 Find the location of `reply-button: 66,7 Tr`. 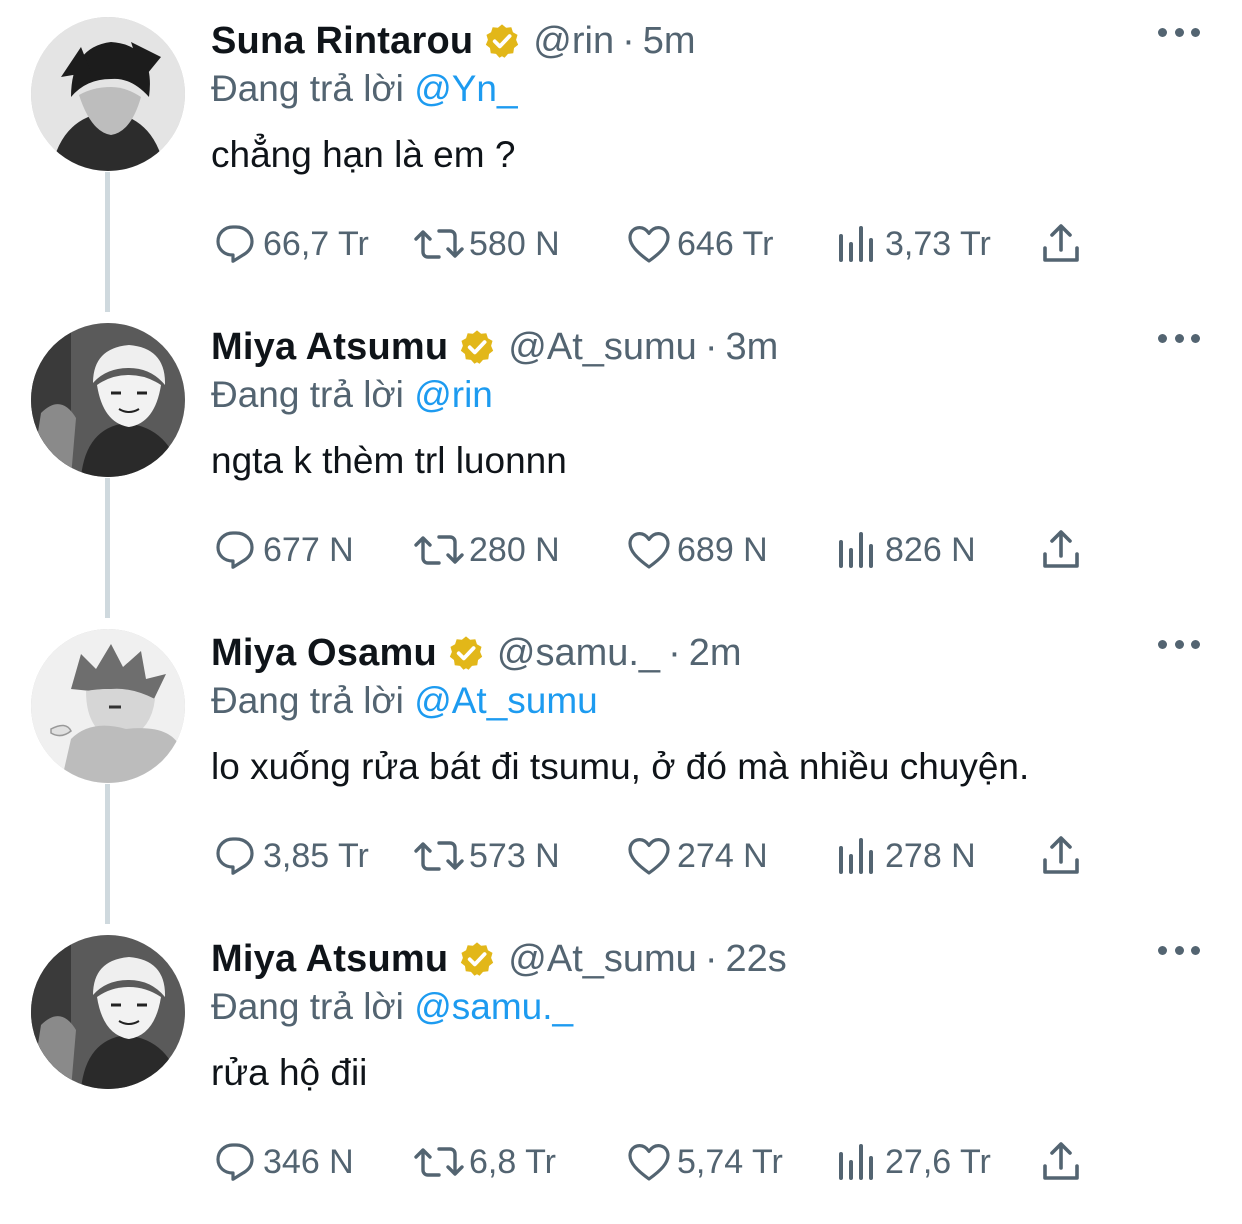

reply-button: 66,7 Tr is located at coordinates (290, 244).